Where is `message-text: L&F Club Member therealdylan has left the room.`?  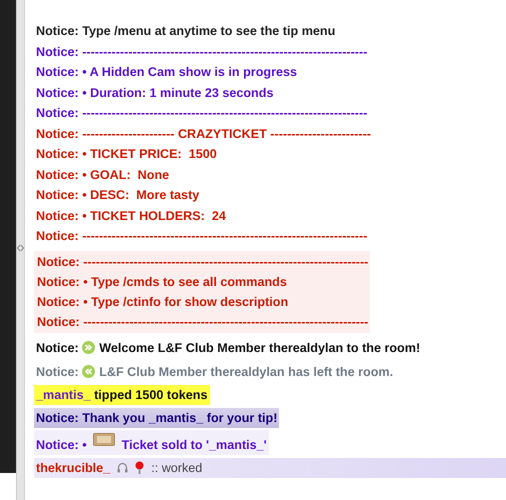
message-text: L&F Club Member therealdylan has left the room. is located at coordinates (246, 371).